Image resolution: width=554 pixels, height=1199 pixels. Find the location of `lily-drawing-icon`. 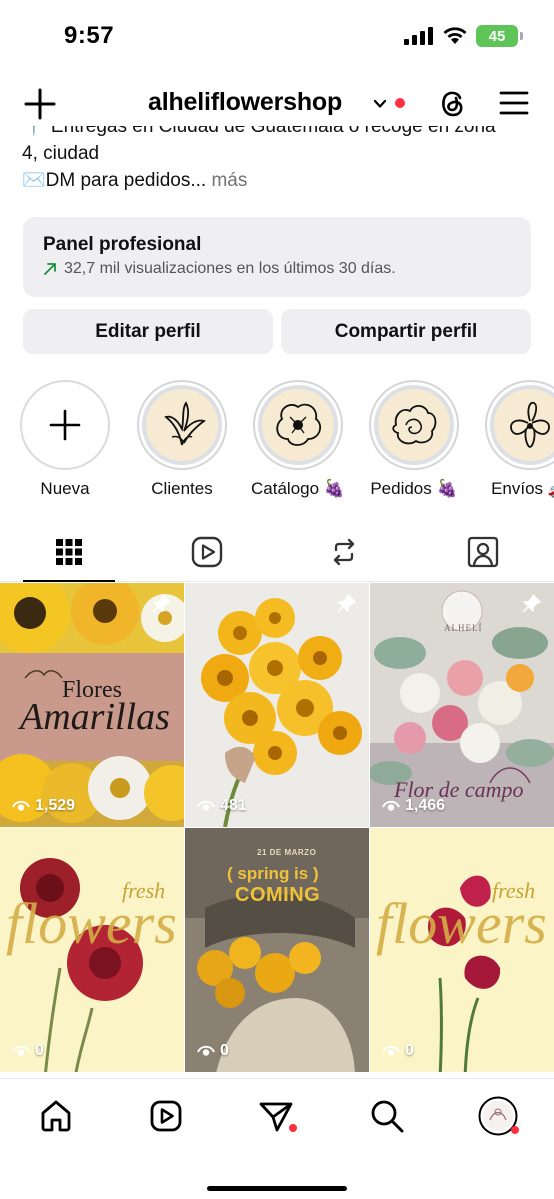

lily-drawing-icon is located at coordinates (185, 423).